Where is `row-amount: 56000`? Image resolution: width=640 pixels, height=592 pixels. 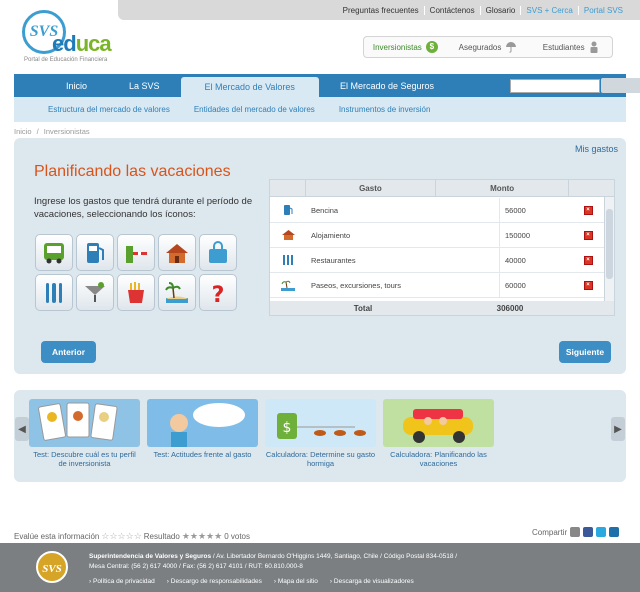
row-amount: 56000 is located at coordinates (535, 210).